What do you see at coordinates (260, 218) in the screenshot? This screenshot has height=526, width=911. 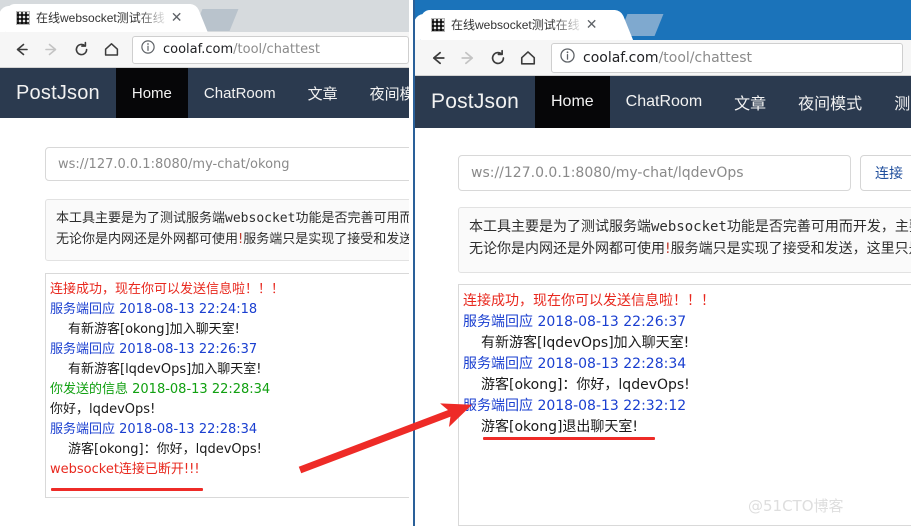 I see `left-info-line-1-mono: websocket` at bounding box center [260, 218].